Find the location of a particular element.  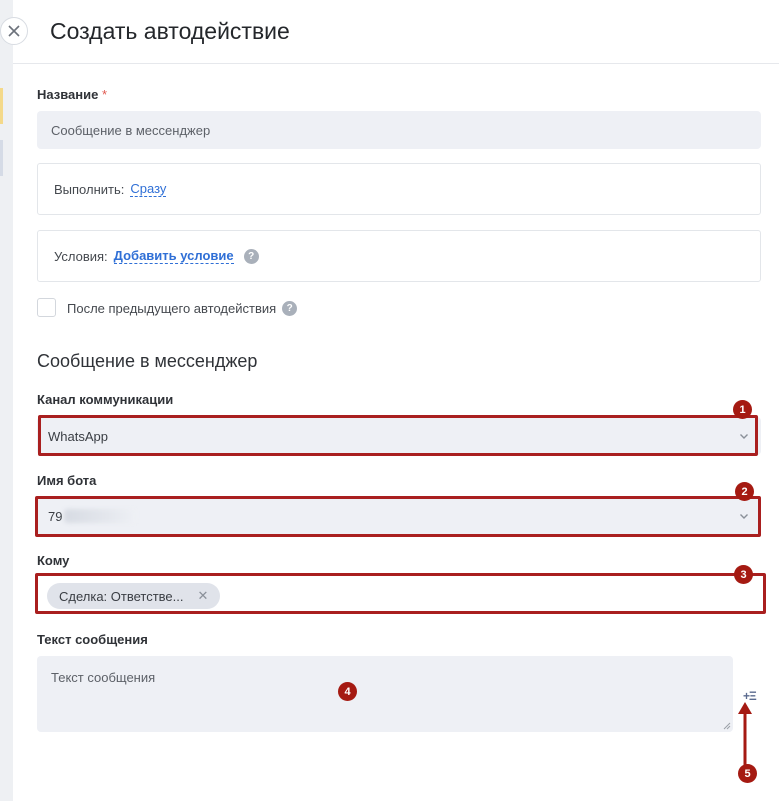

add-condition-link: Добавить условие is located at coordinates (173, 256).